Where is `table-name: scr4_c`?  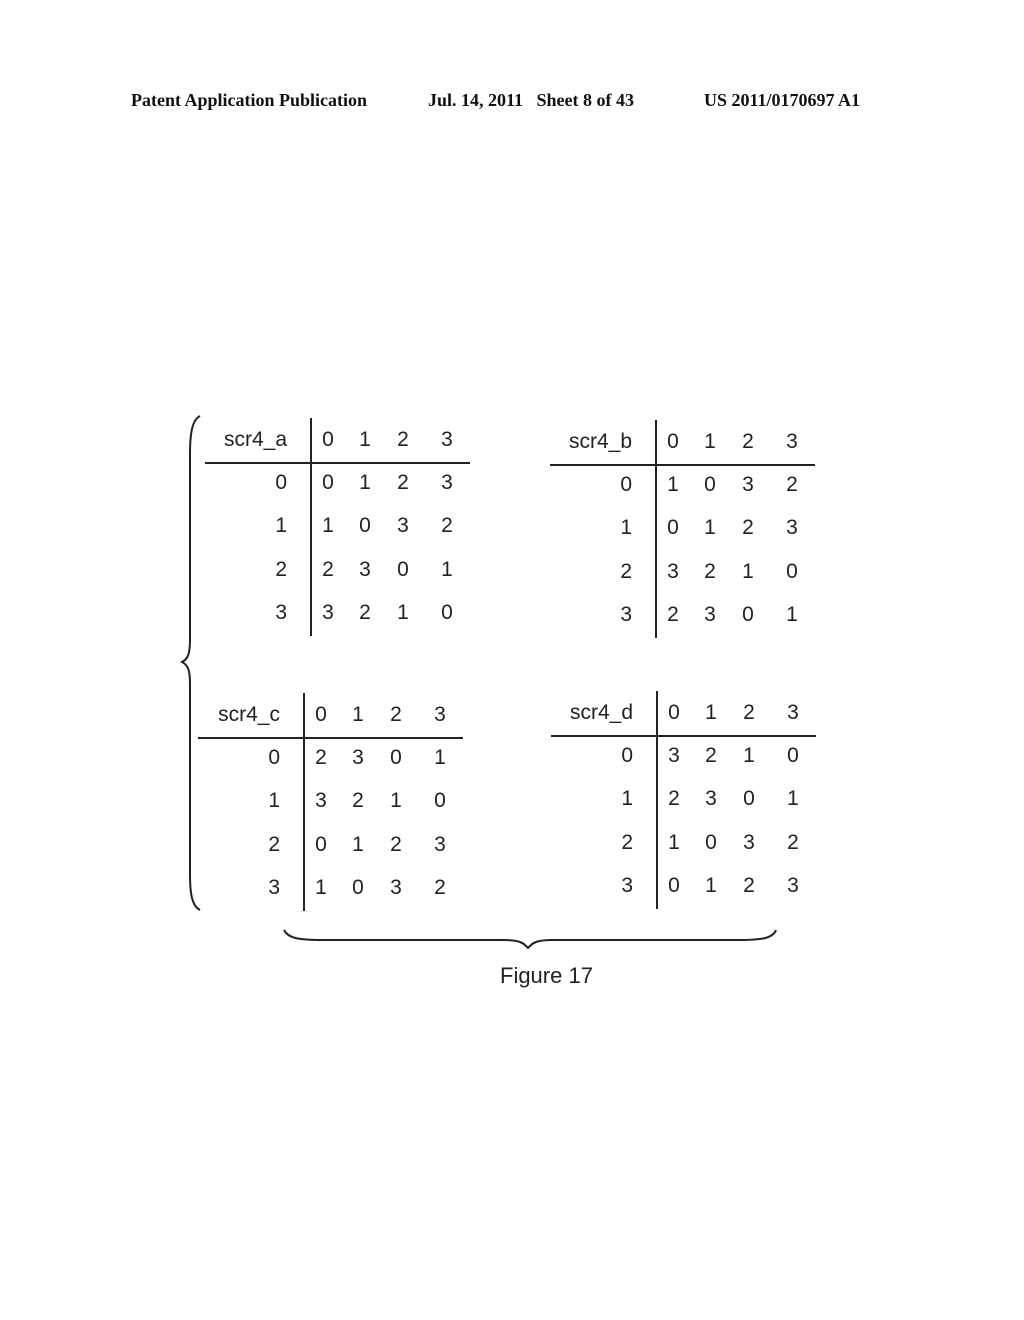 table-name: scr4_c is located at coordinates (249, 714).